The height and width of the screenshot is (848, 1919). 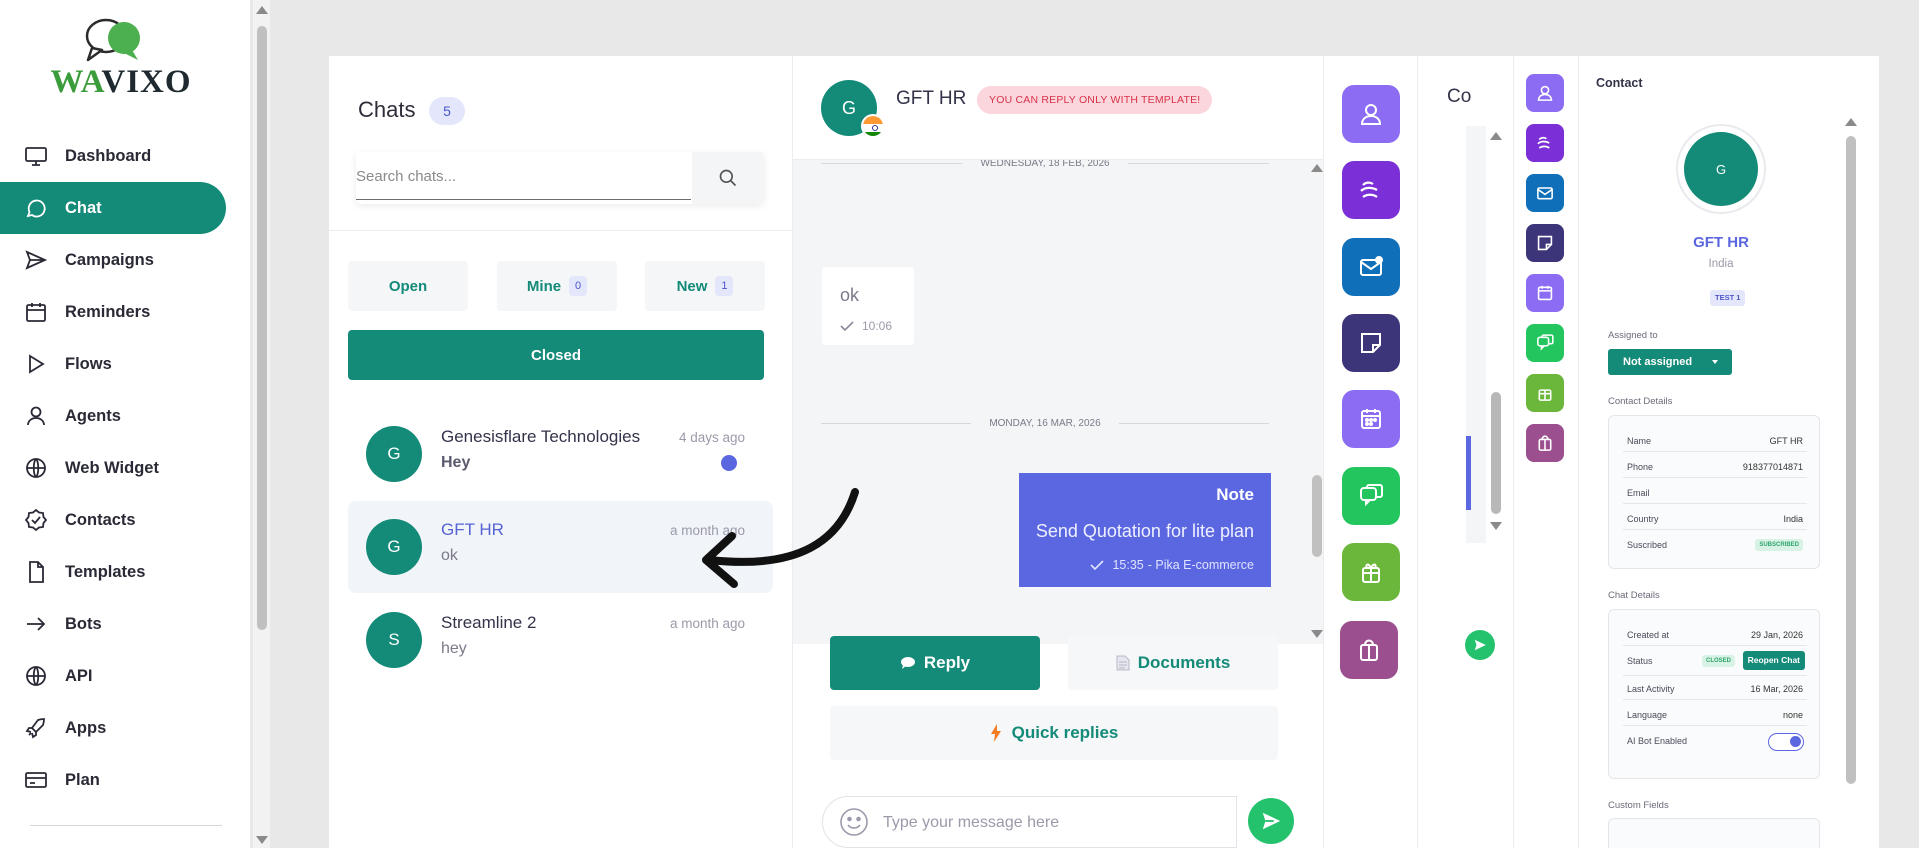 I want to click on ai-bot-toggle, so click(x=1786, y=742).